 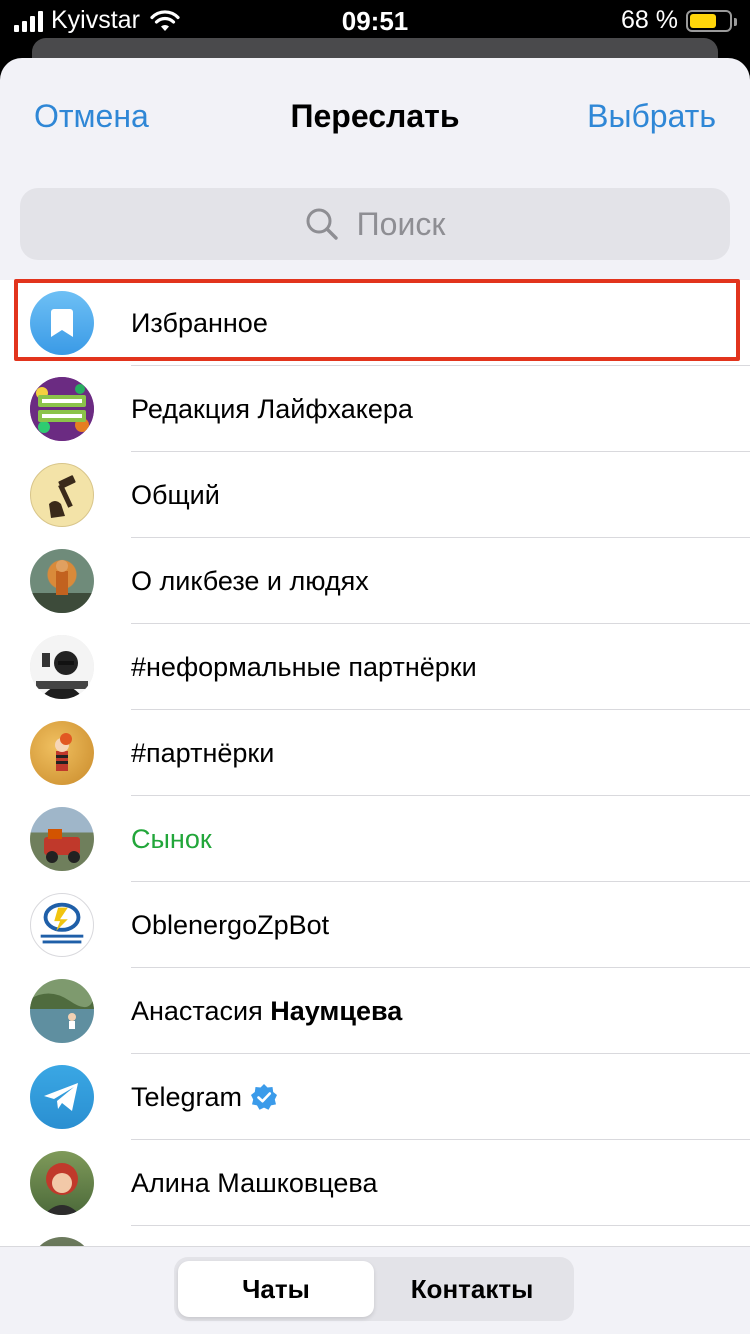 I want to click on chat-name: #неформальные партнёрки, so click(x=304, y=667).